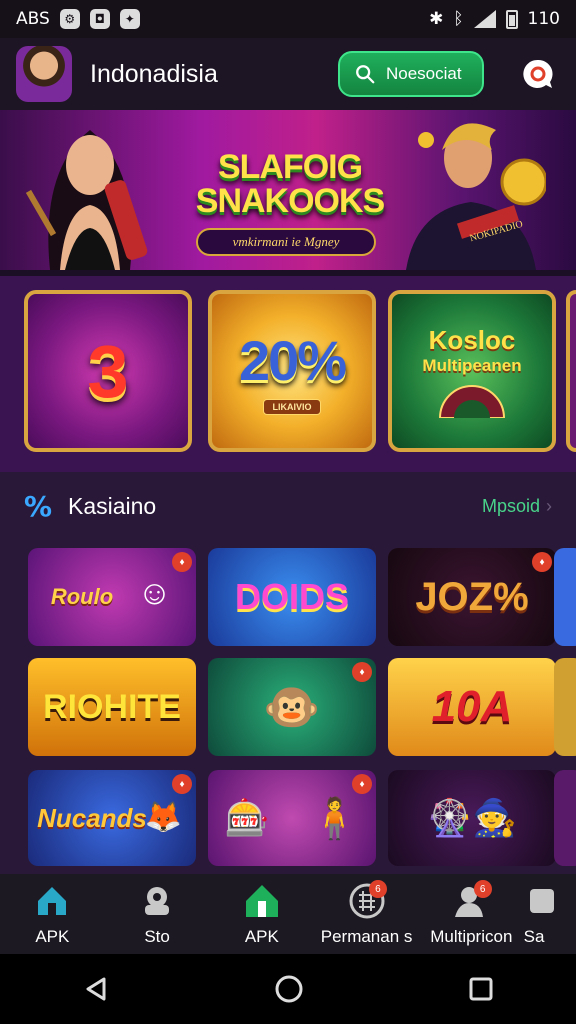 The height and width of the screenshot is (1024, 576). Describe the element at coordinates (38, 506) in the screenshot. I see `casino-icon: %` at that location.